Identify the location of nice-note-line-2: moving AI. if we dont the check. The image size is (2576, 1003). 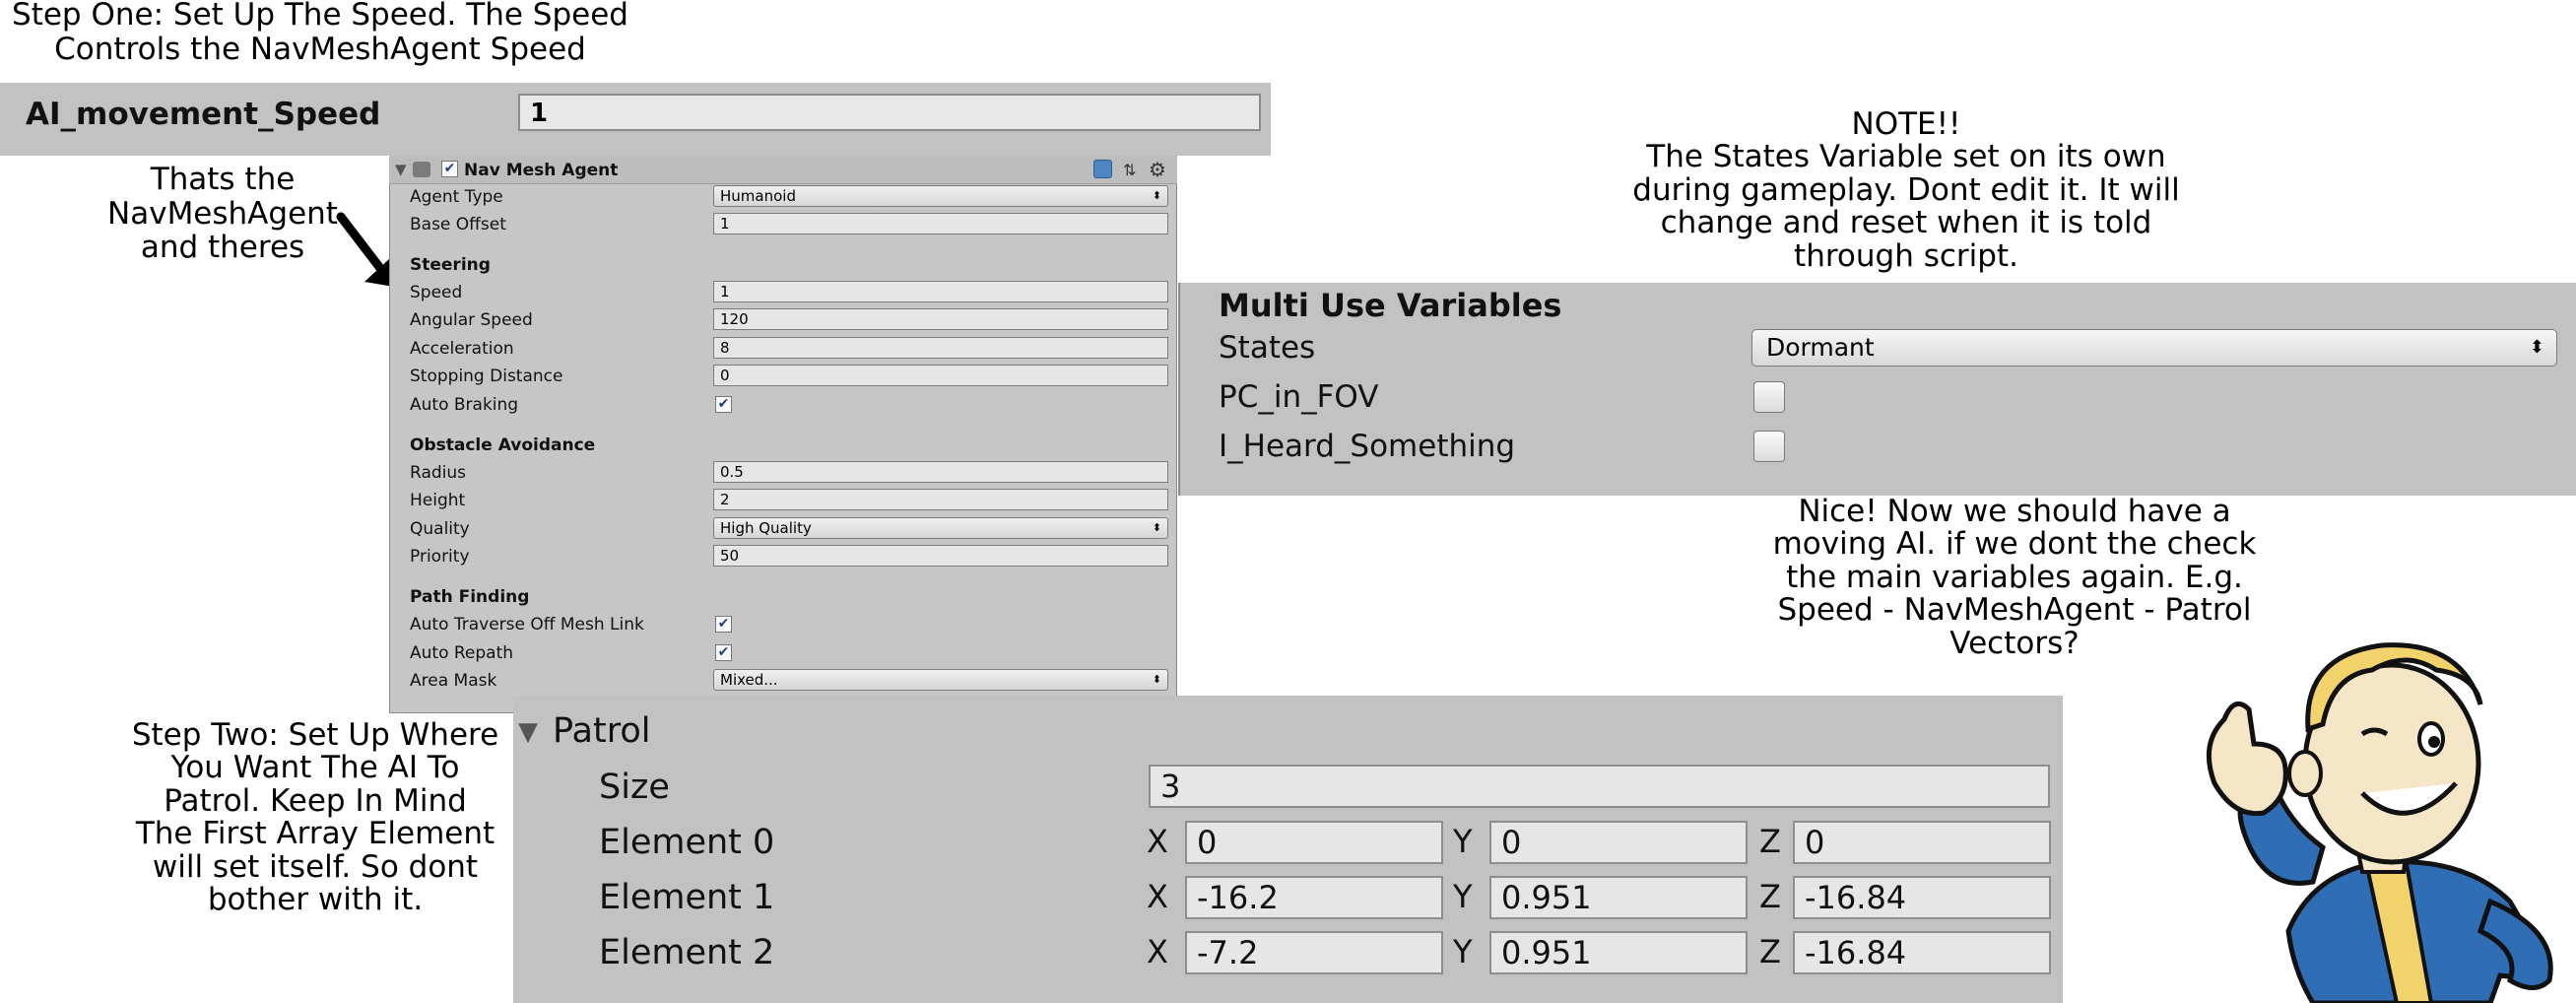
(2015, 544).